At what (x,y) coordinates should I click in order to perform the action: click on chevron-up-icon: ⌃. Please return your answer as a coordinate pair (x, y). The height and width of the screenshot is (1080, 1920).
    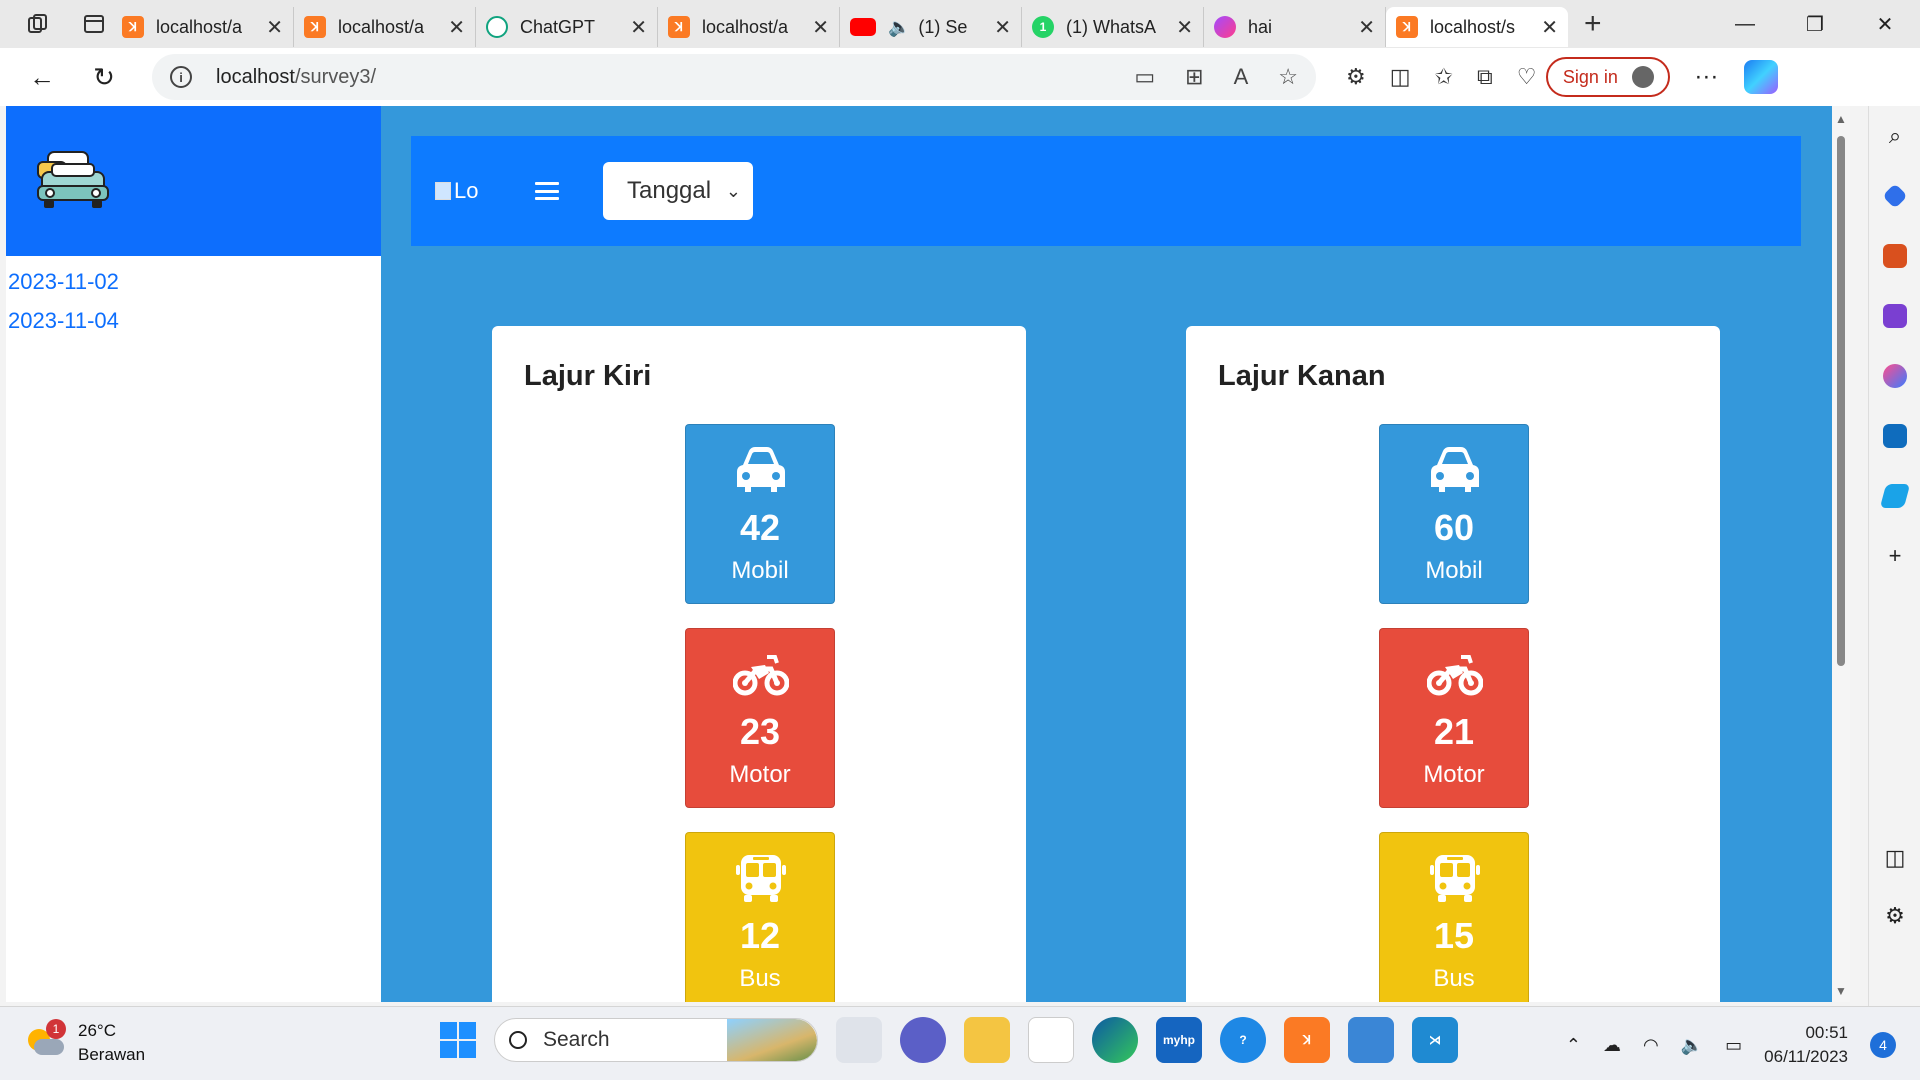
    Looking at the image, I should click on (1573, 1045).